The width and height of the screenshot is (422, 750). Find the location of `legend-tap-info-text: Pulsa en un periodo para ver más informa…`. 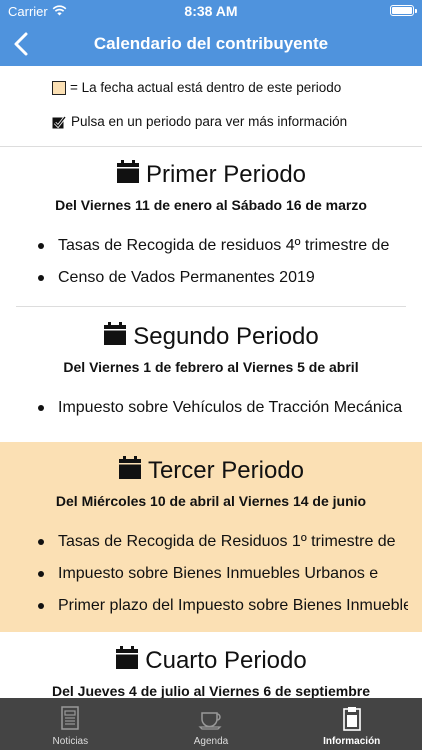

legend-tap-info-text: Pulsa en un periodo para ver más informa… is located at coordinates (209, 121).